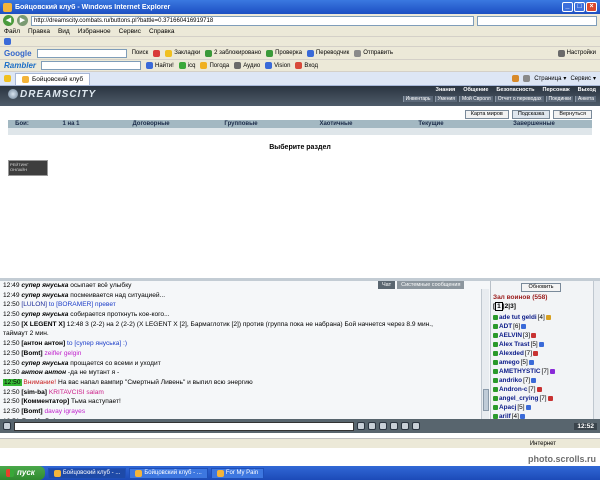 The height and width of the screenshot is (480, 600). I want to click on audio-button: Аудио, so click(247, 65).